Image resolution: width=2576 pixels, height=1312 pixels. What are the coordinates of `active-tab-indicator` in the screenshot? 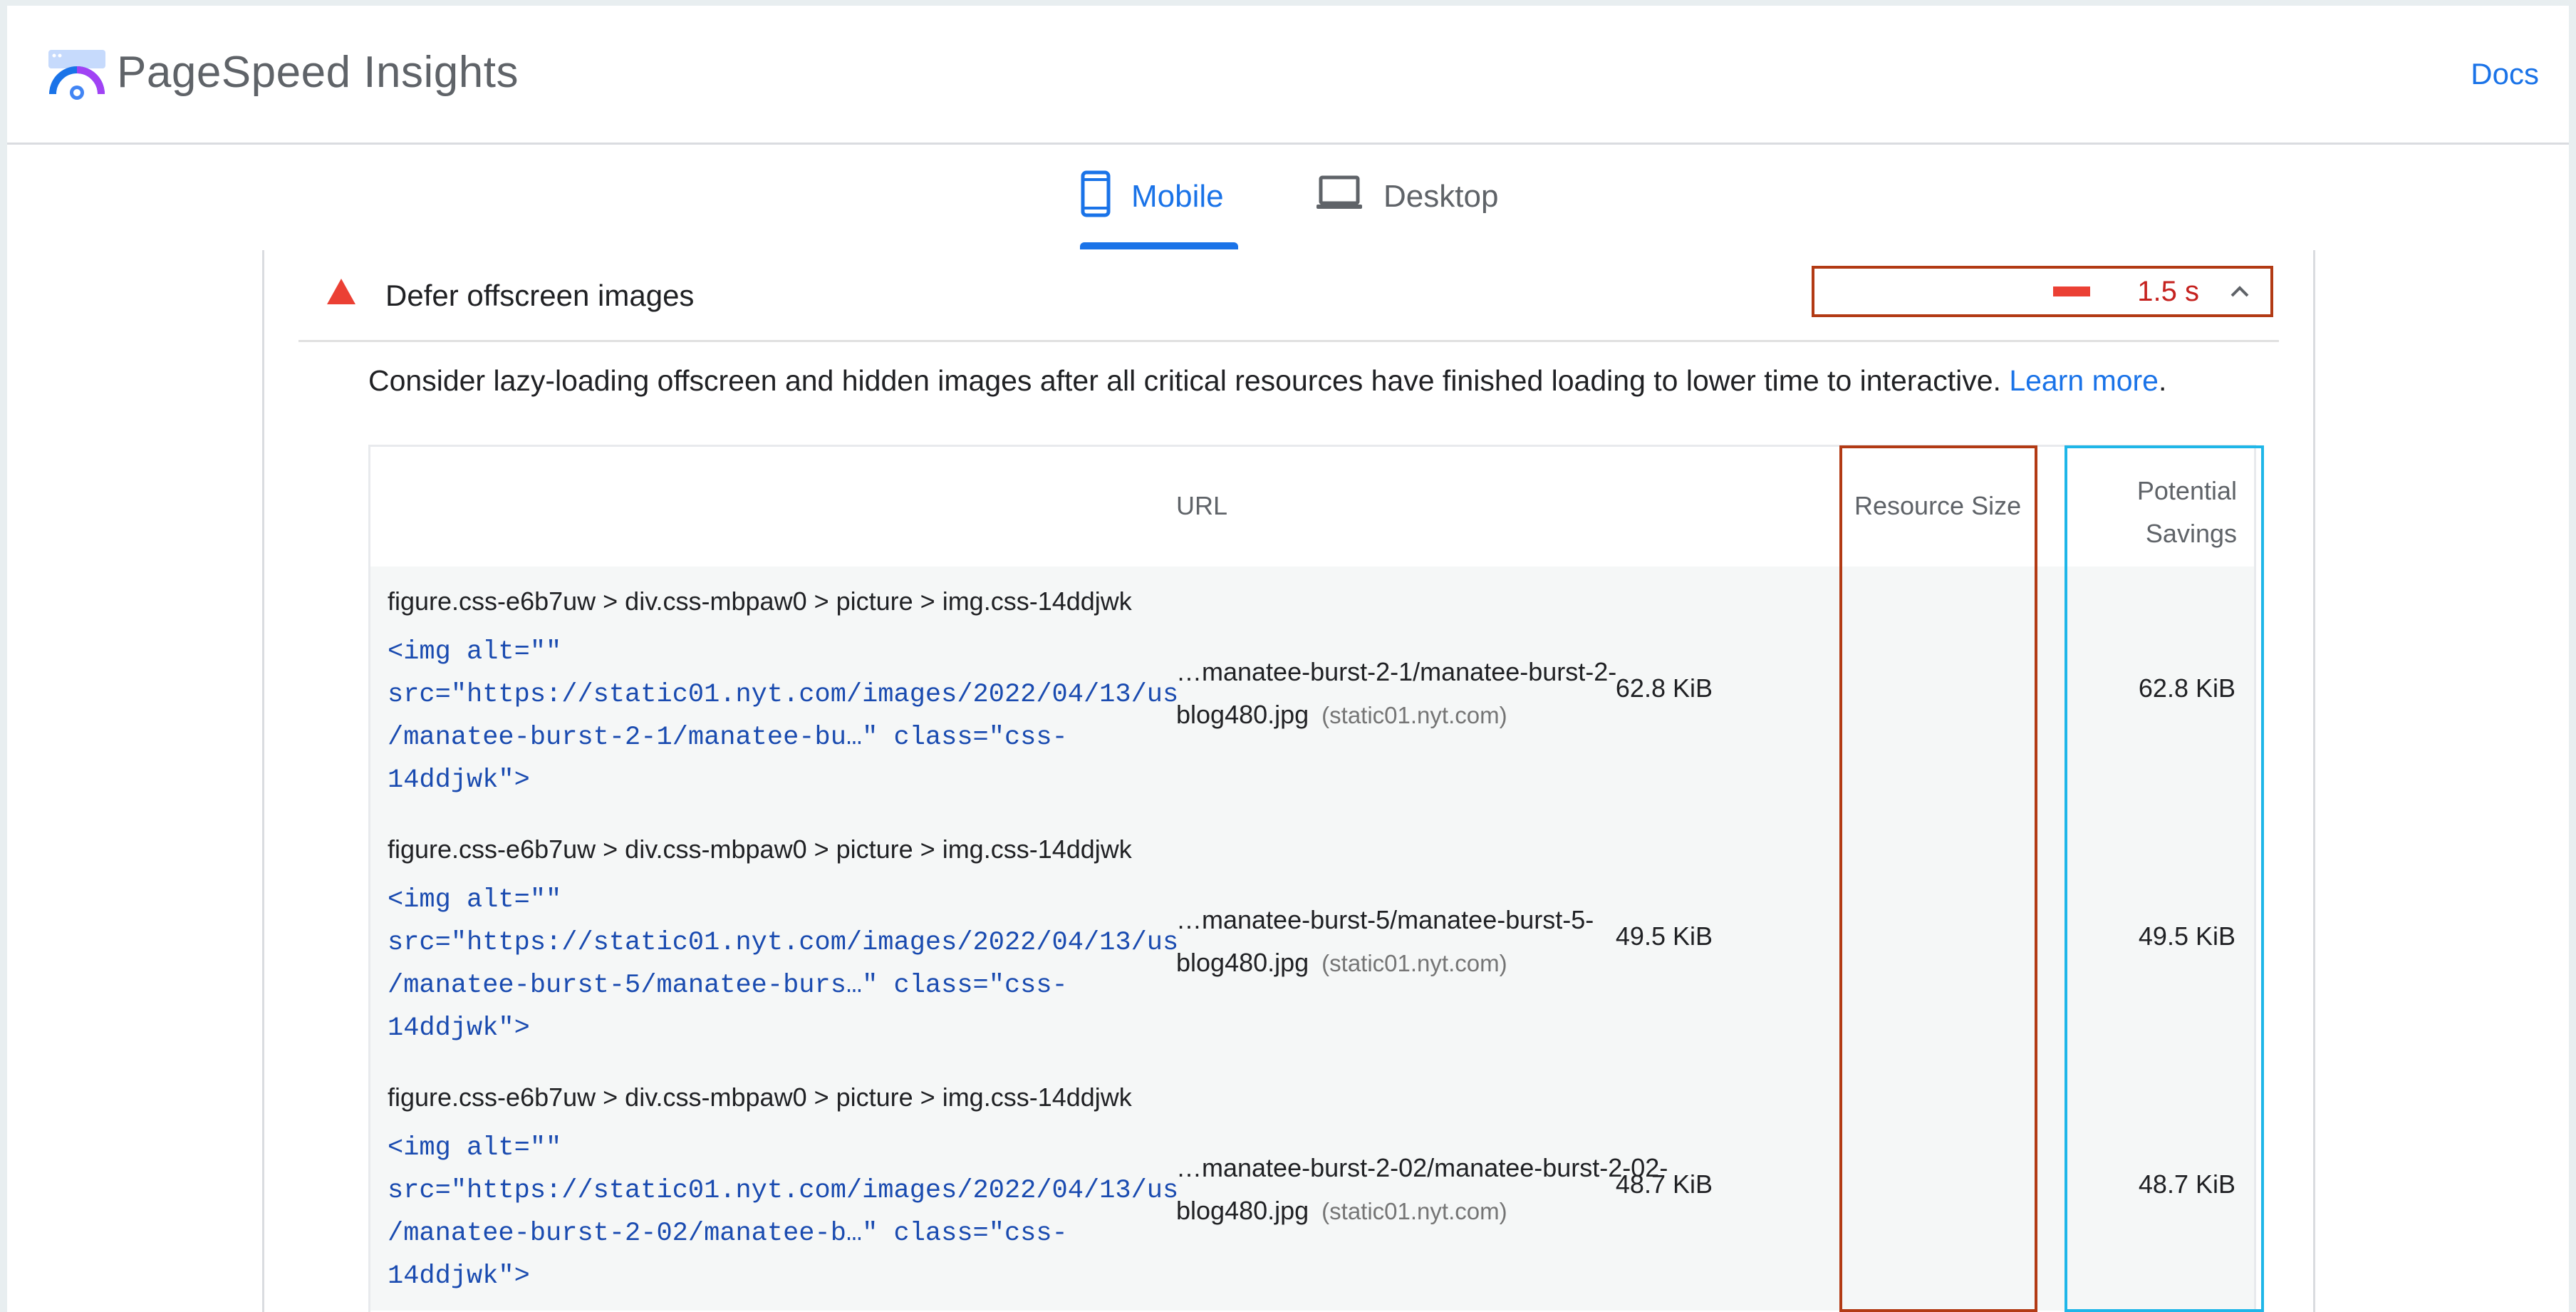 It's located at (1159, 246).